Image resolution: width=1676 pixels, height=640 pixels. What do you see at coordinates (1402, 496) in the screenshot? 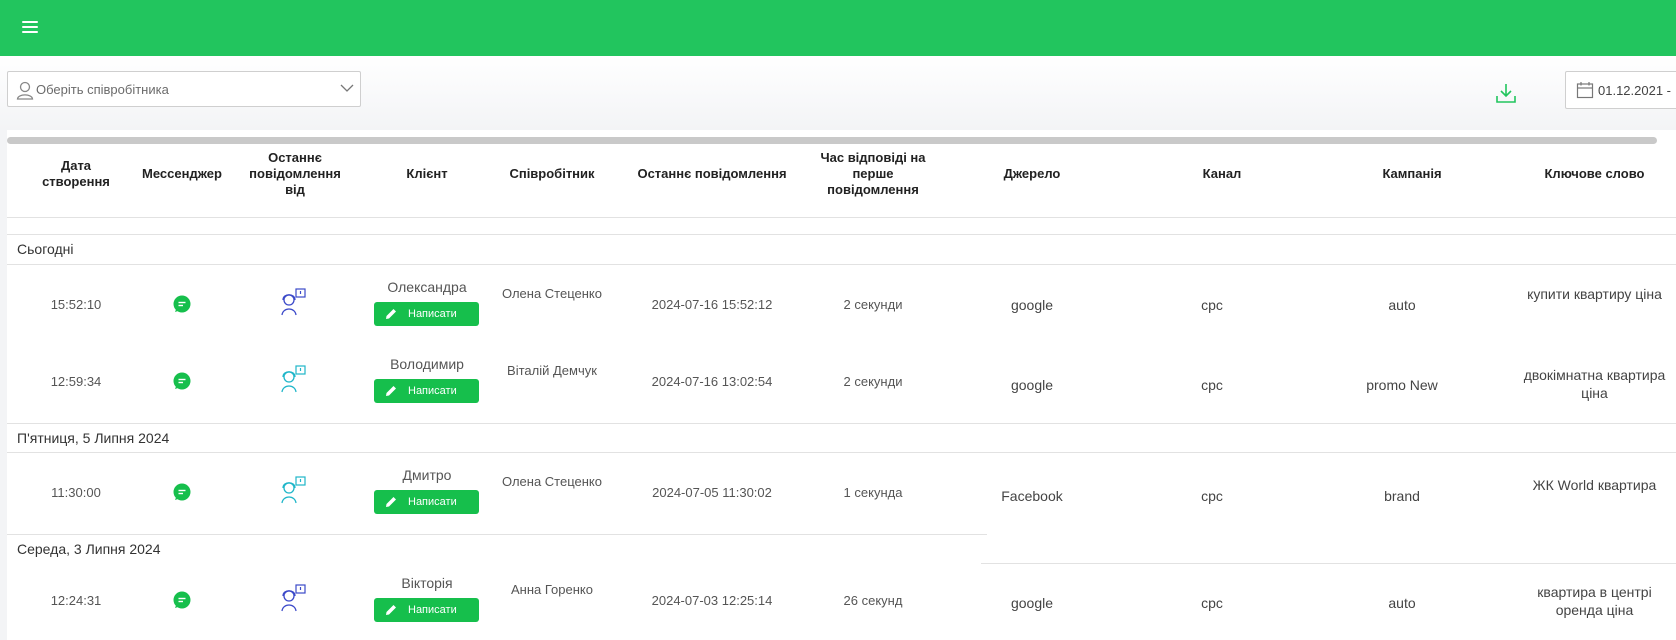
I see `cell-campaign: brand` at bounding box center [1402, 496].